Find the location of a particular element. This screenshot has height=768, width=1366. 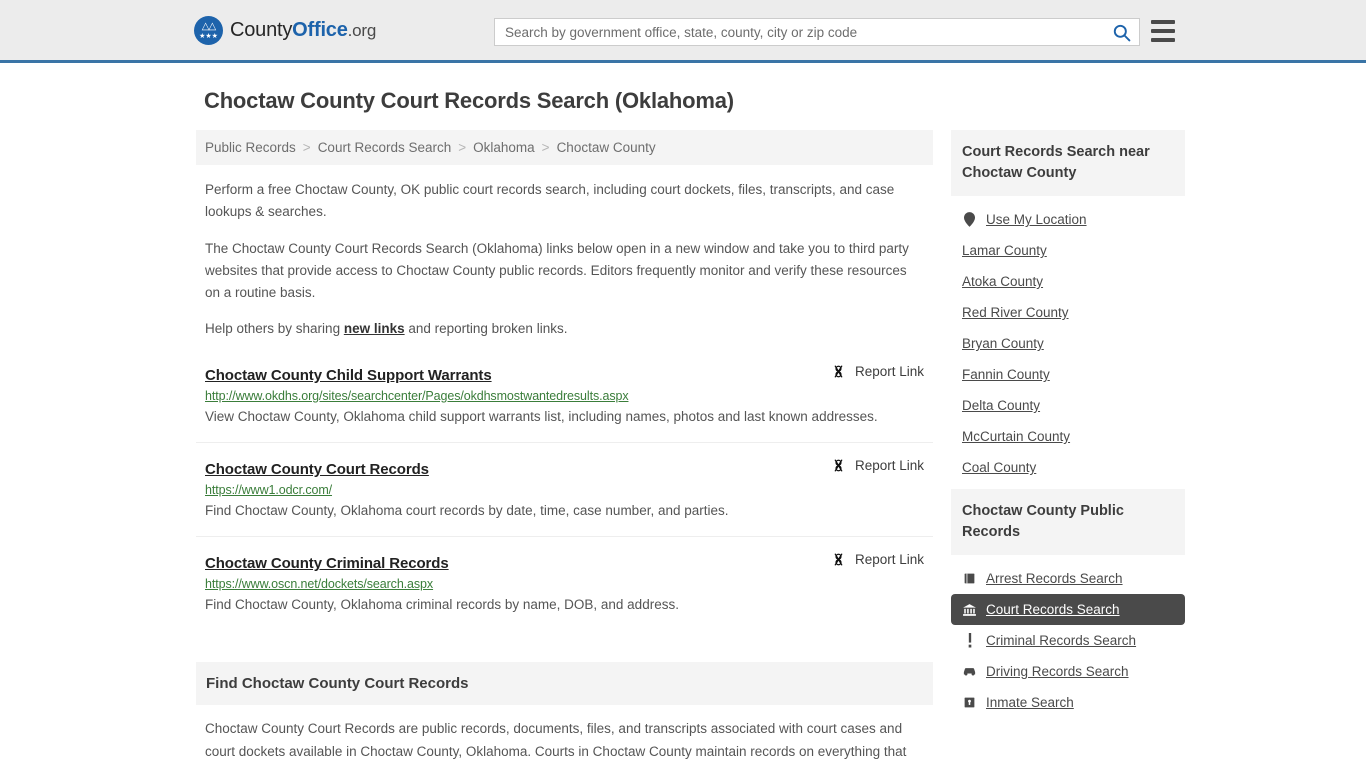

sidebar-item-label: Driving Records Search is located at coordinates (1057, 672).